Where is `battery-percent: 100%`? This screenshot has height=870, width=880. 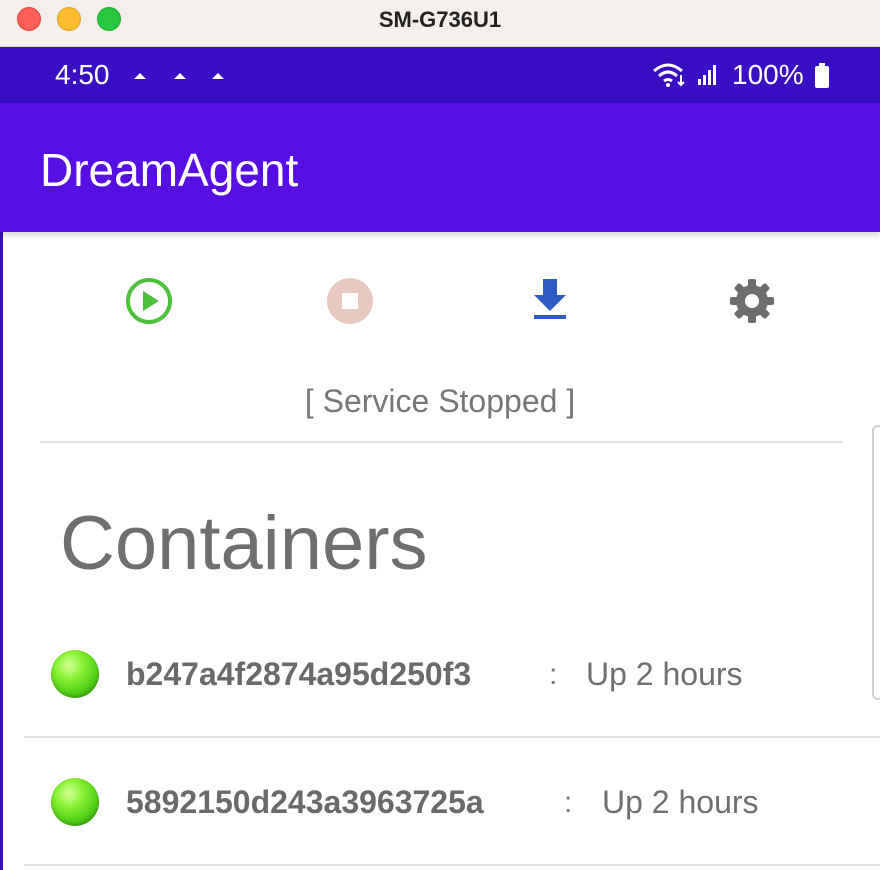 battery-percent: 100% is located at coordinates (768, 74).